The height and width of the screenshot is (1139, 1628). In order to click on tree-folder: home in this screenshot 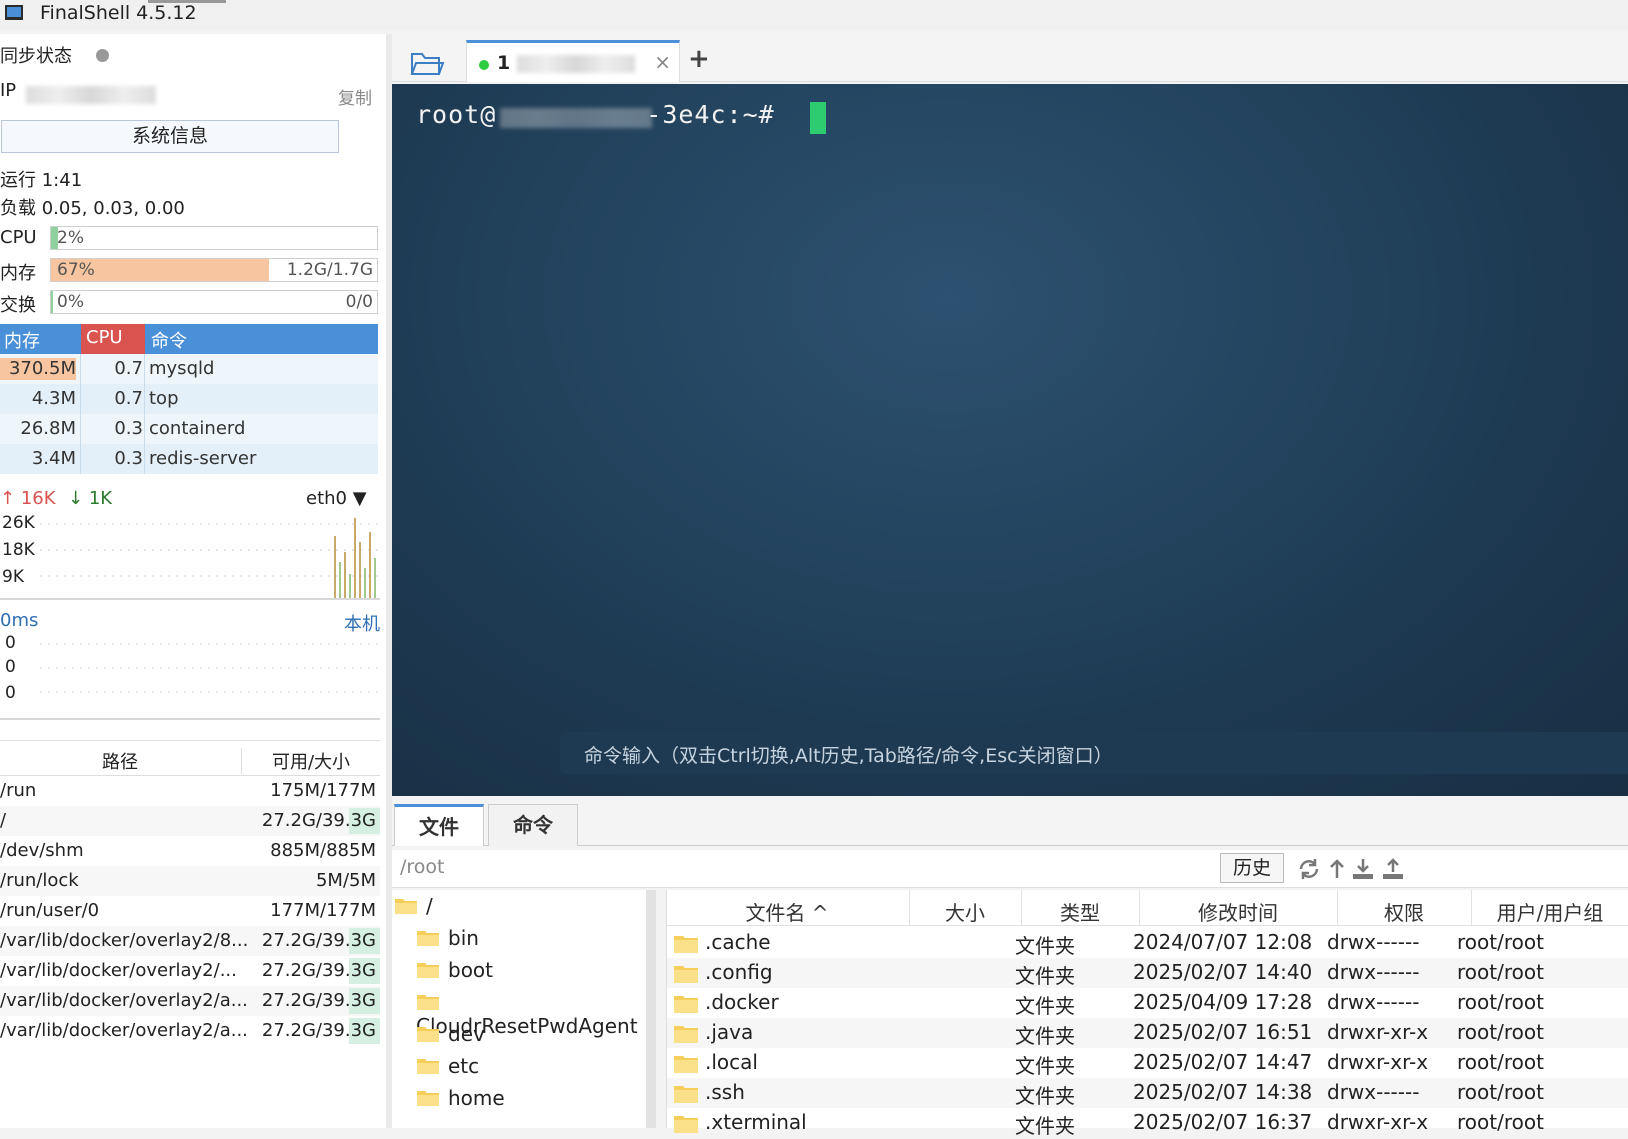, I will do `click(460, 1098)`.